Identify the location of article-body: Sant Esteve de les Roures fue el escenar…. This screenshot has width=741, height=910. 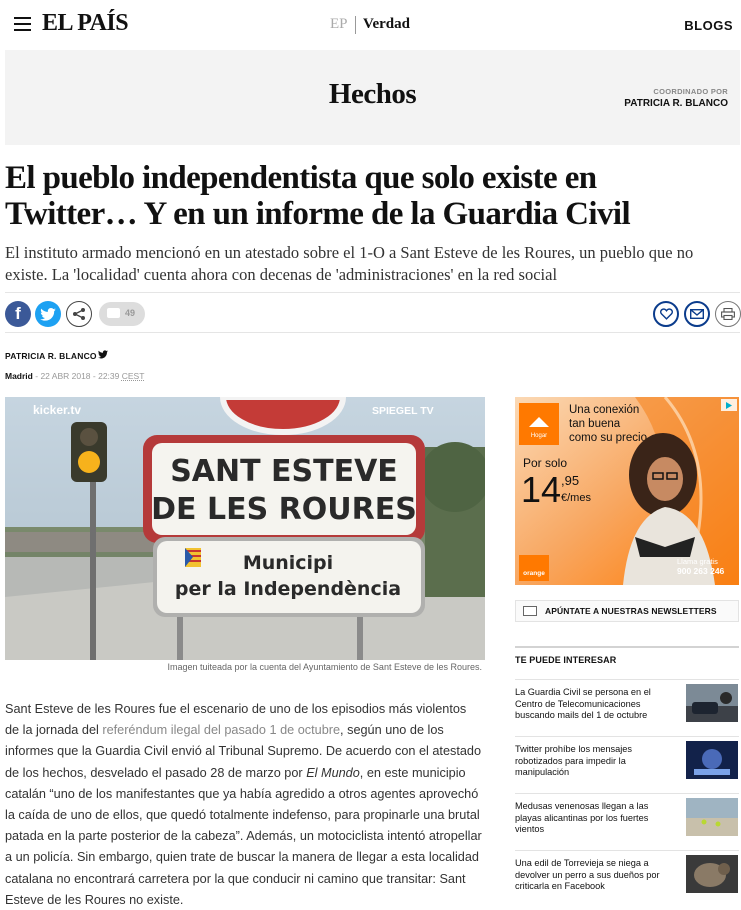
(244, 804).